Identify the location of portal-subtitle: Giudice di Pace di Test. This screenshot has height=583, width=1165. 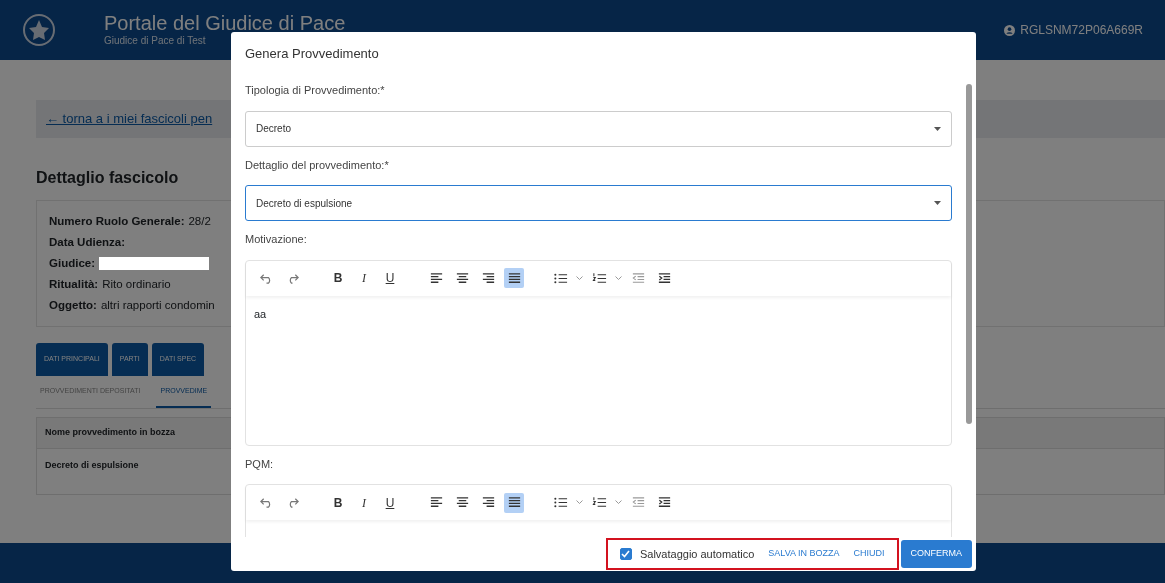
(155, 40).